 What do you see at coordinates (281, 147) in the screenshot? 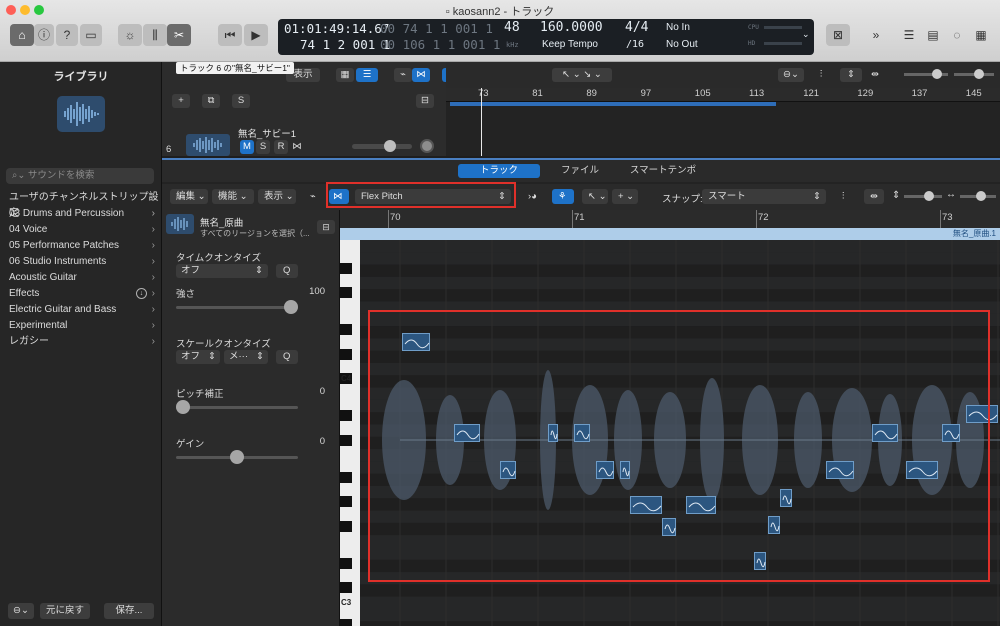
I see `record-enable-button: R` at bounding box center [281, 147].